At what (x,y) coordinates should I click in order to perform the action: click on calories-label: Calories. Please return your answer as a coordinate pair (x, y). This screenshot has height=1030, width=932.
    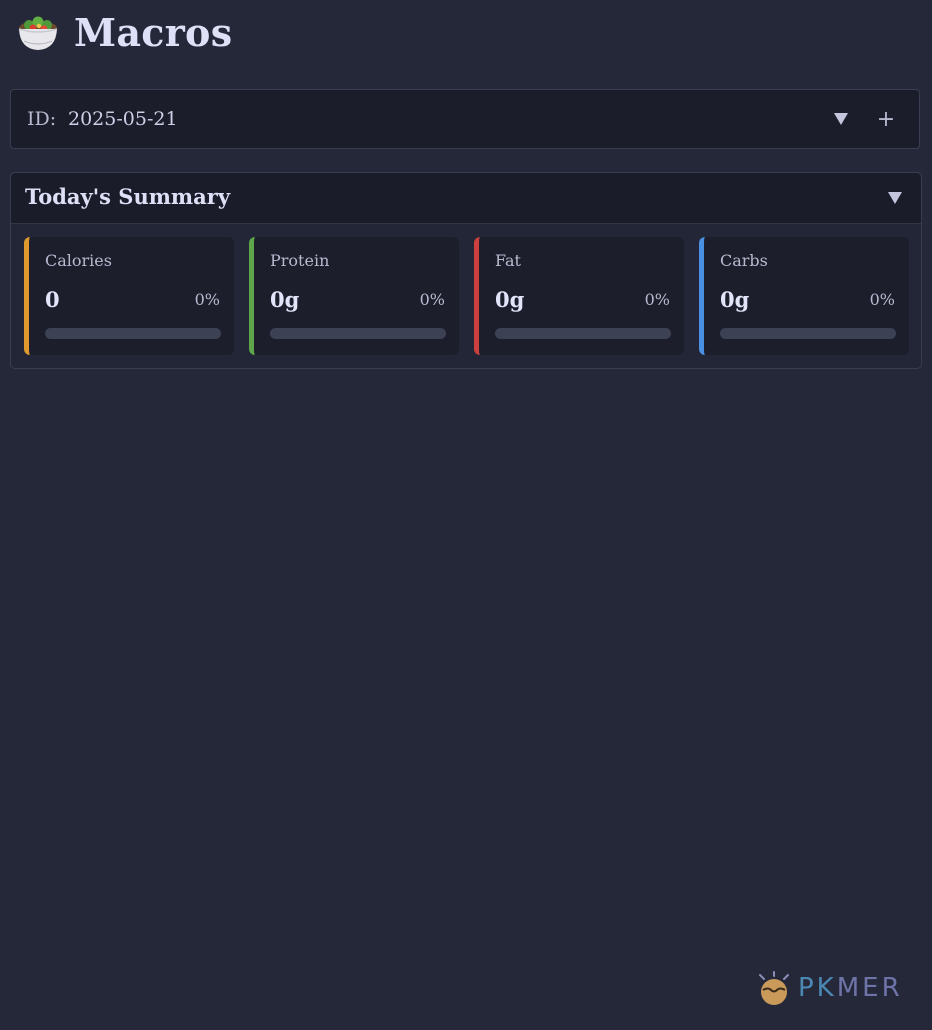
    Looking at the image, I should click on (78, 260).